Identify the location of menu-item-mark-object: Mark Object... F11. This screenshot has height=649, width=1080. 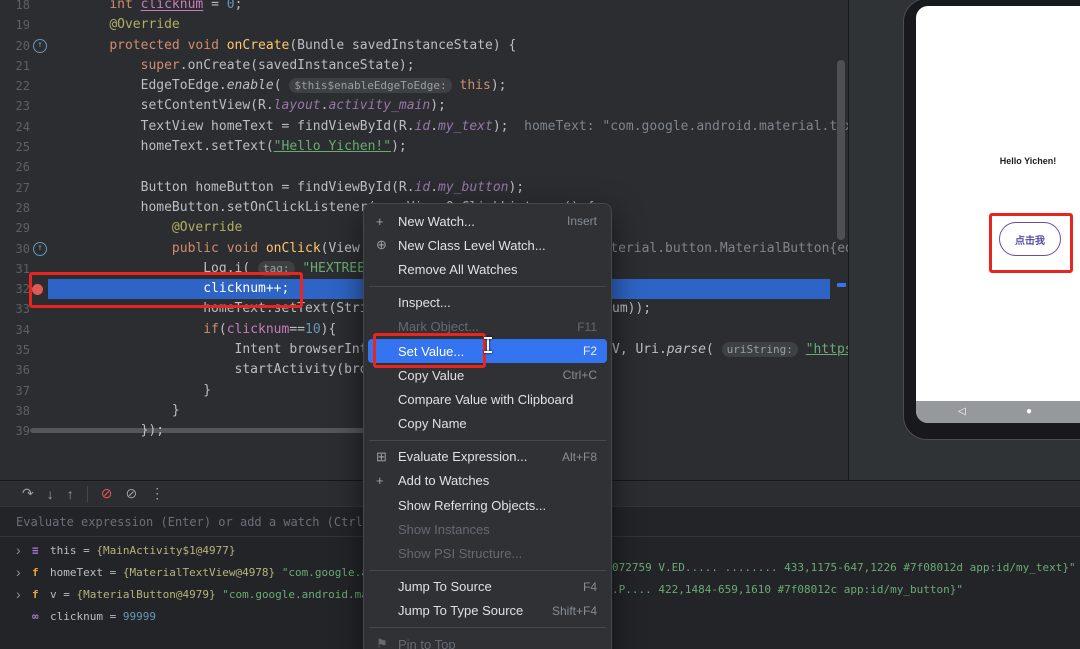
(487, 327).